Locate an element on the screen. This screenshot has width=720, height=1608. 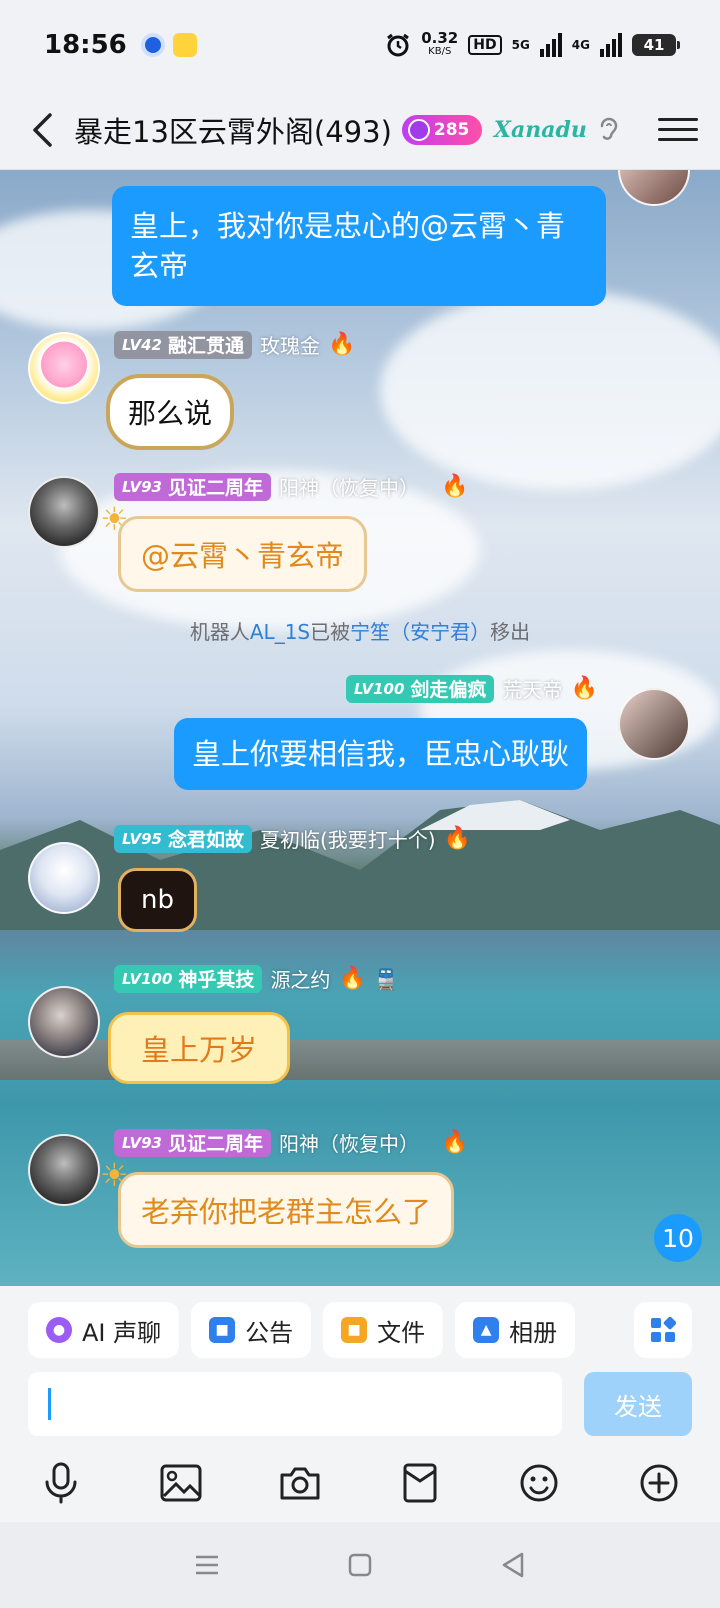
message-bubble: @云霄丶青玄帝 is located at coordinates (243, 554).